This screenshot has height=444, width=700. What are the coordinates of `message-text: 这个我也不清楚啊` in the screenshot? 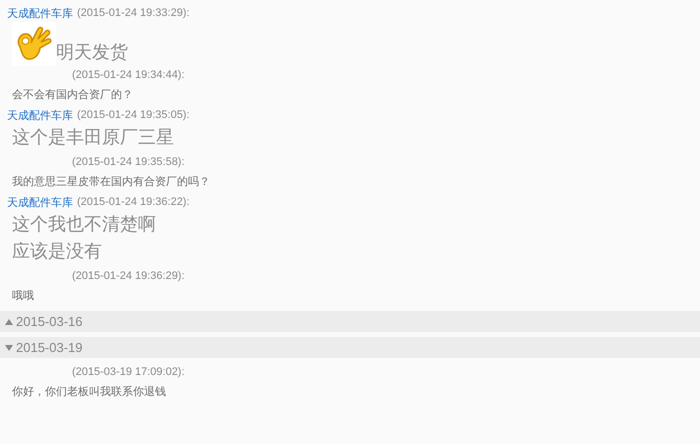 It's located at (84, 224).